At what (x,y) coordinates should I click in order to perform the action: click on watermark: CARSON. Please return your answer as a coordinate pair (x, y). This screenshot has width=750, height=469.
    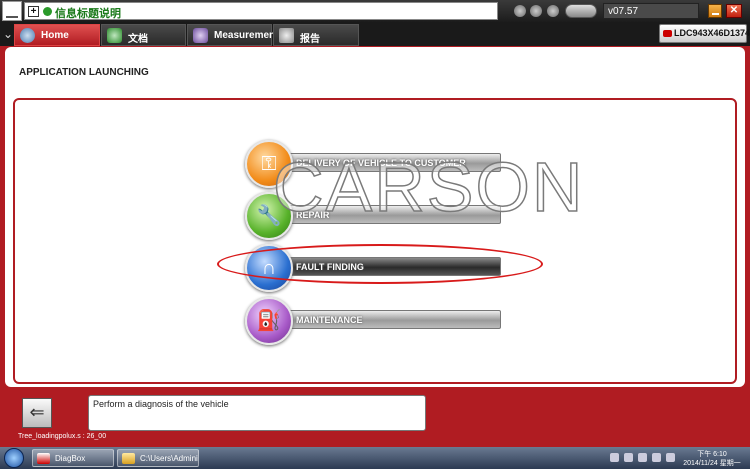
    Looking at the image, I should click on (428, 187).